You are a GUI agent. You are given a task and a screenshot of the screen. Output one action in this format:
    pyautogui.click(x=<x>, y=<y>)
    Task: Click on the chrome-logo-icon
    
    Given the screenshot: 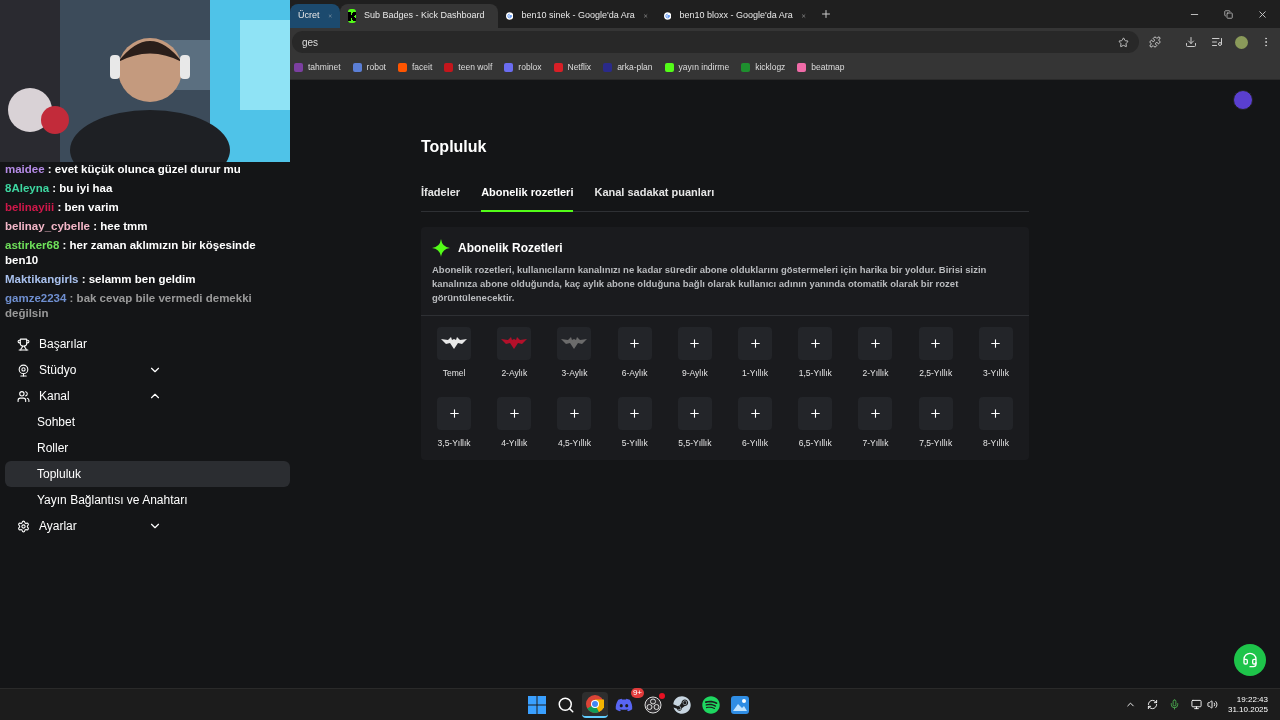 What is the action you would take?
    pyautogui.click(x=595, y=703)
    